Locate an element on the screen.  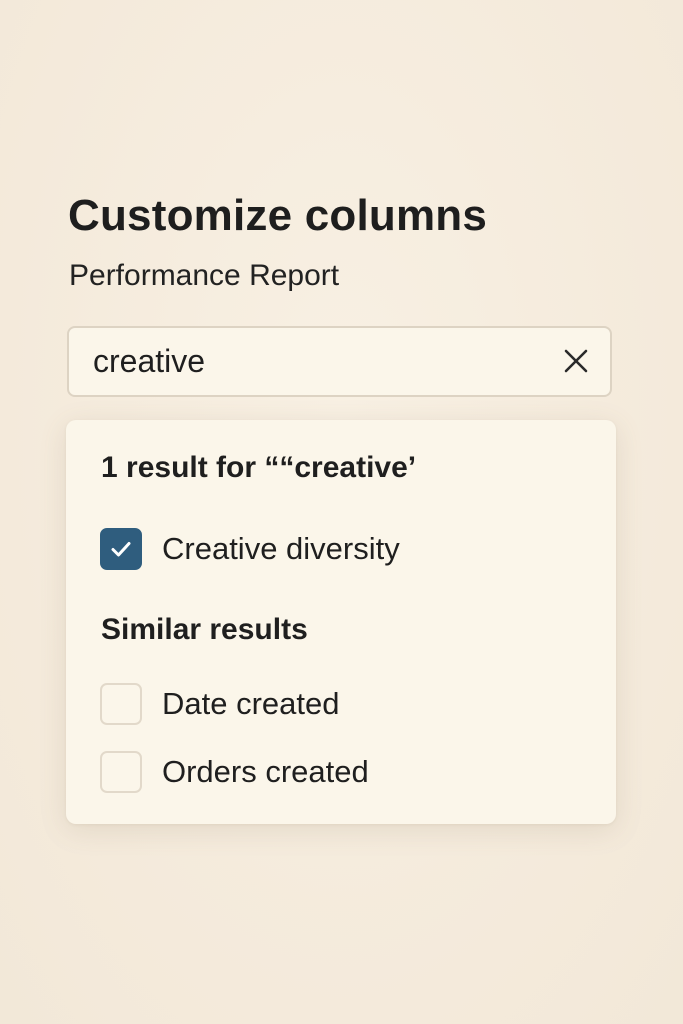
checkbox-checked is located at coordinates (121, 549).